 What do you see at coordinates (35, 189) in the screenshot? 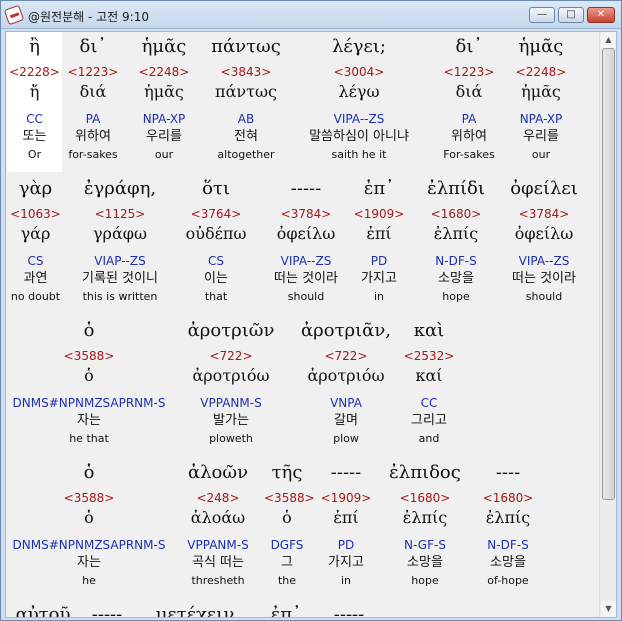
I see `greek-word: γὰρ` at bounding box center [35, 189].